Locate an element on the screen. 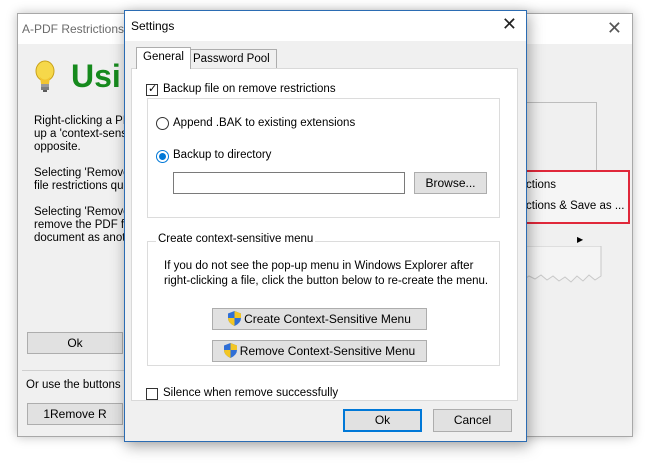  paragraph-line: opposite. is located at coordinates (57, 147).